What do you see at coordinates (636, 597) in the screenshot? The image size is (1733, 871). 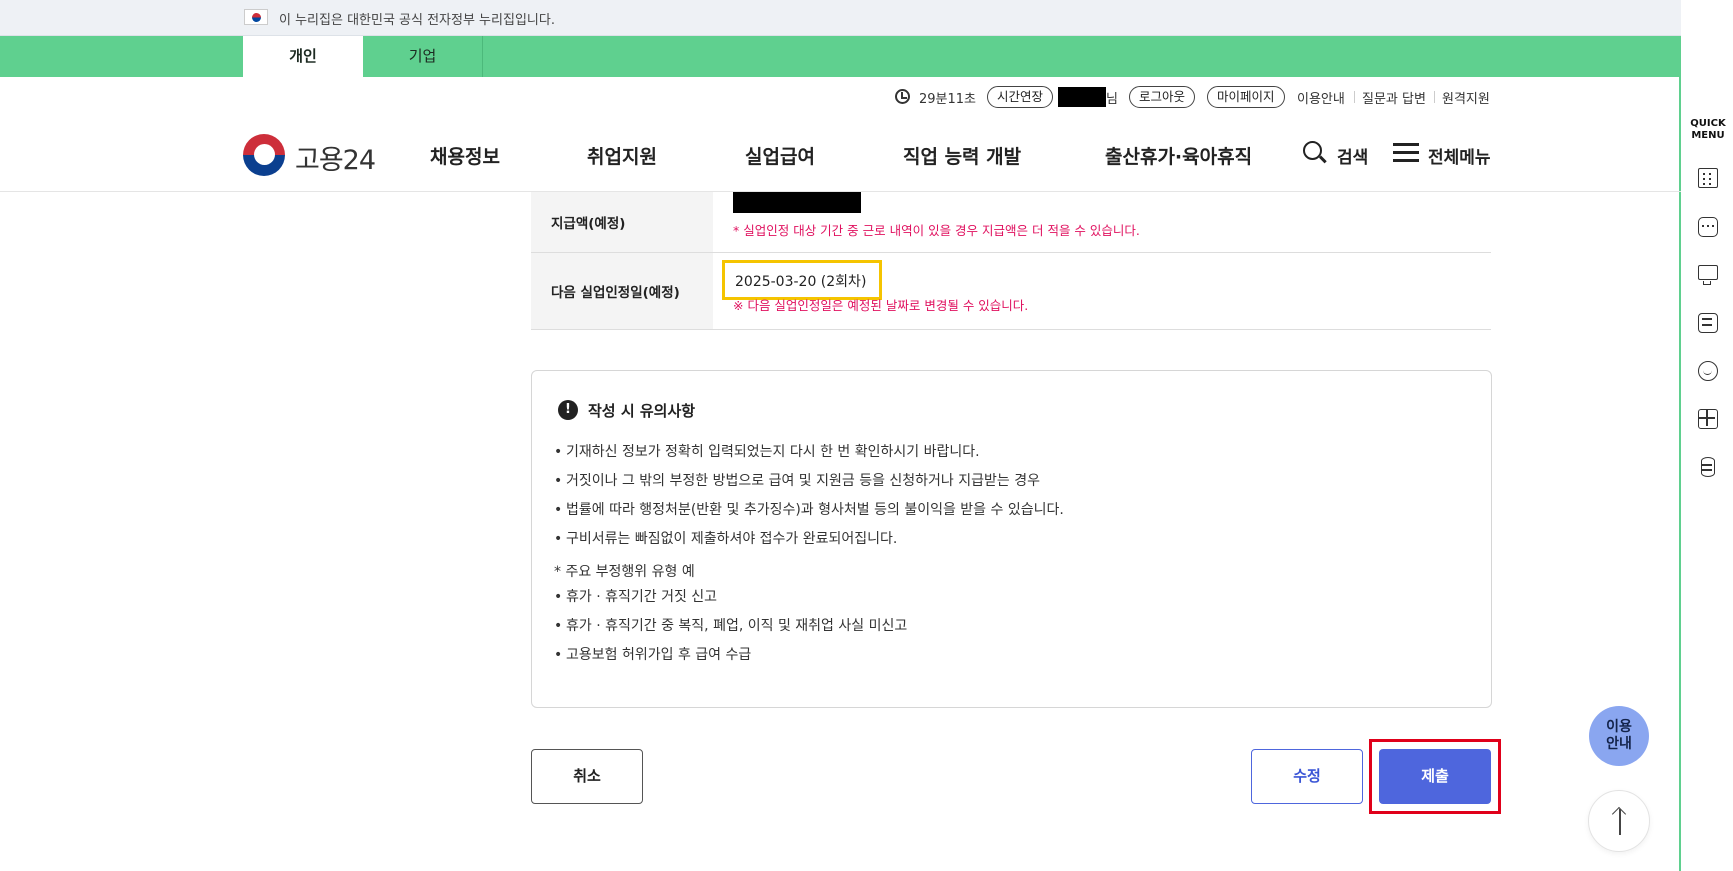 I see `notice-sub-item: • 휴가 · 휴직기간 거짓 신고` at bounding box center [636, 597].